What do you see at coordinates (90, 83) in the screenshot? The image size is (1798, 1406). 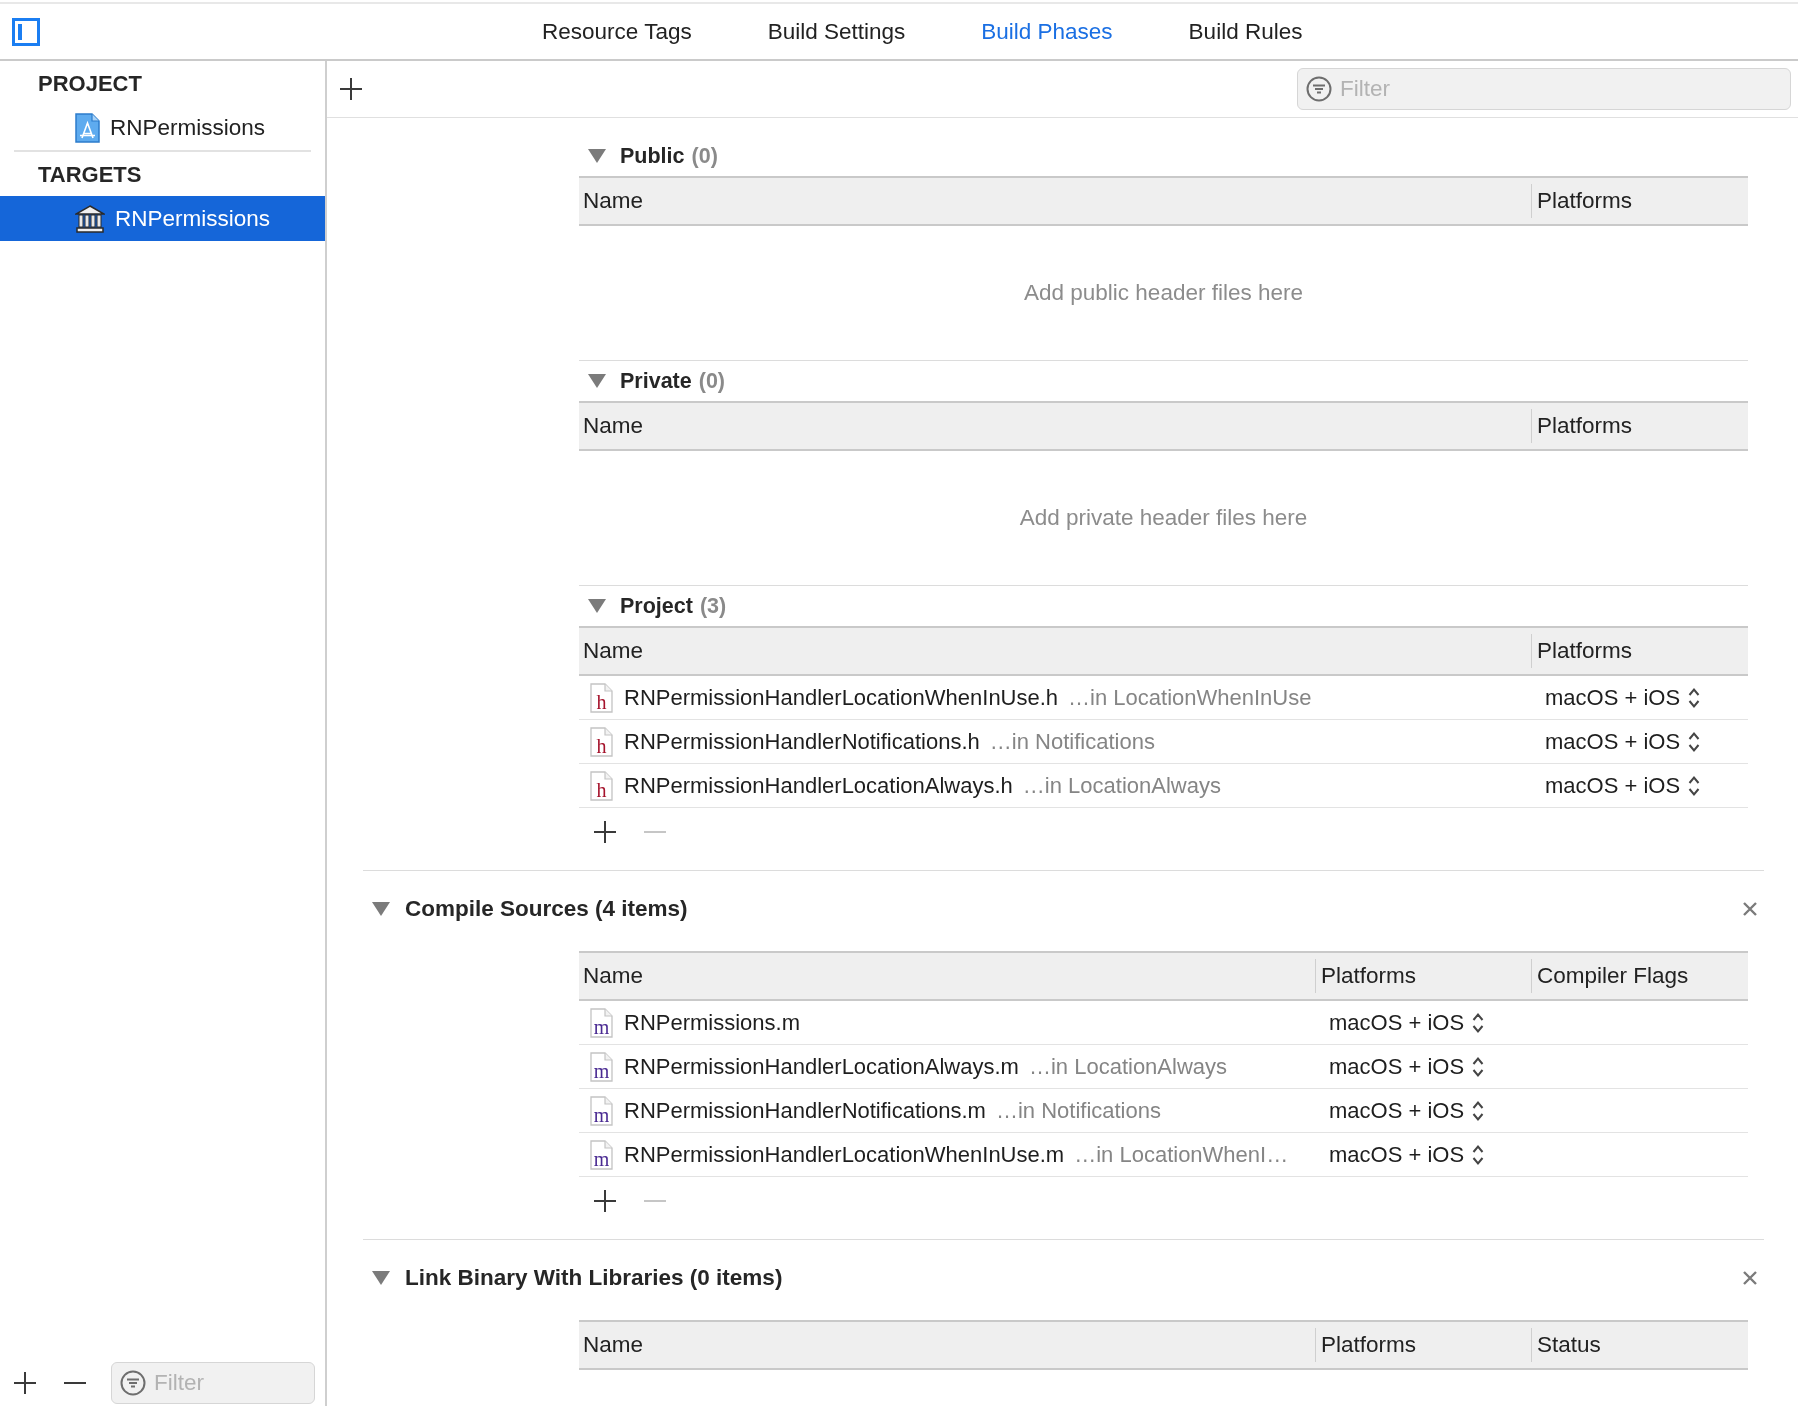 I see `sidebar-heading: PROJECT` at bounding box center [90, 83].